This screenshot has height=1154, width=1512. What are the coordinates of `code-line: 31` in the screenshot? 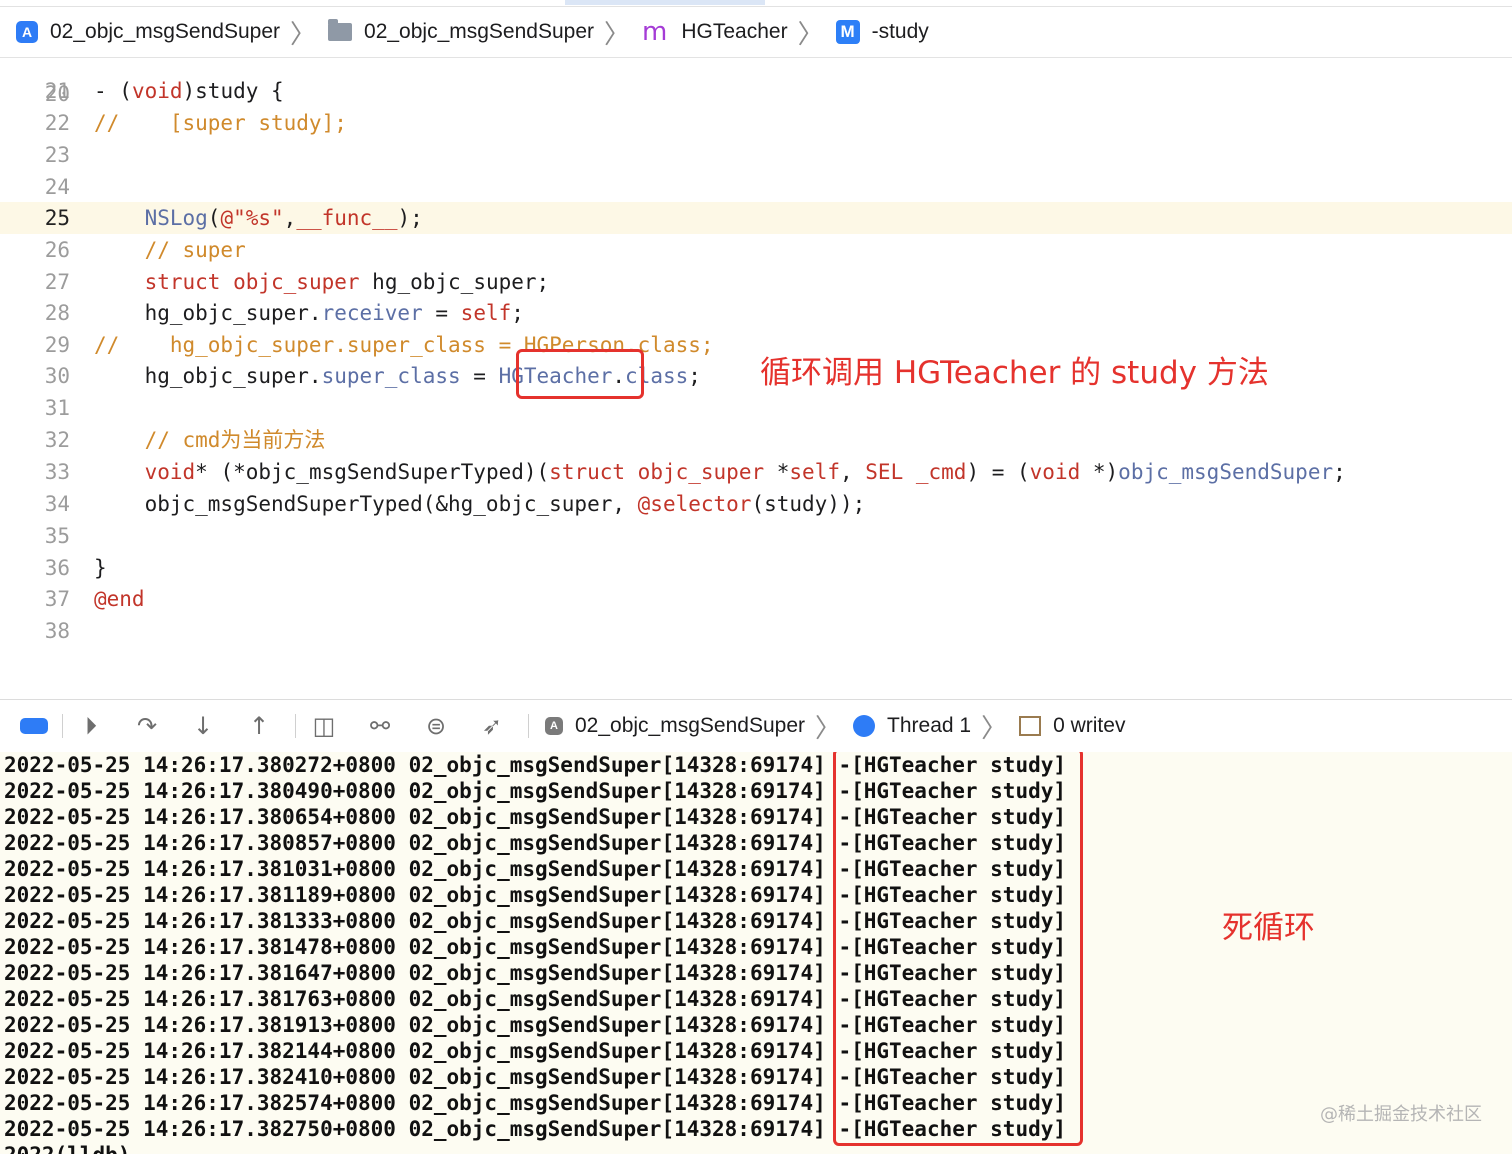 It's located at (756, 408).